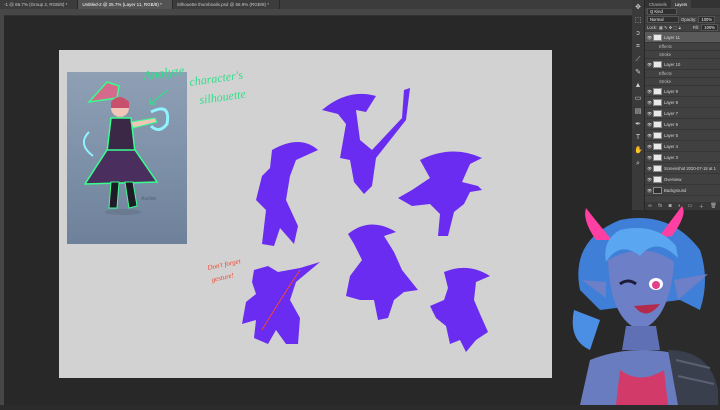 This screenshot has height=410, width=720. What do you see at coordinates (682, 146) in the screenshot?
I see `layer-row: 👁︎ Layer 4` at bounding box center [682, 146].